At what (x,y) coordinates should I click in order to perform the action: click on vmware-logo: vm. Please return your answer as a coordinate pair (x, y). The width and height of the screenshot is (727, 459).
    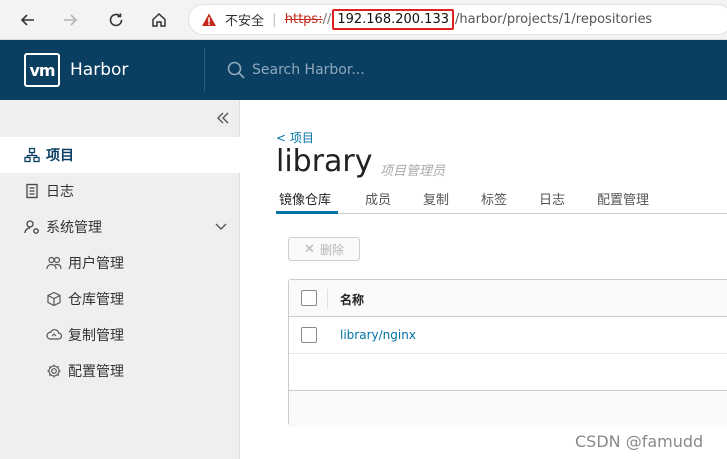
    Looking at the image, I should click on (42, 70).